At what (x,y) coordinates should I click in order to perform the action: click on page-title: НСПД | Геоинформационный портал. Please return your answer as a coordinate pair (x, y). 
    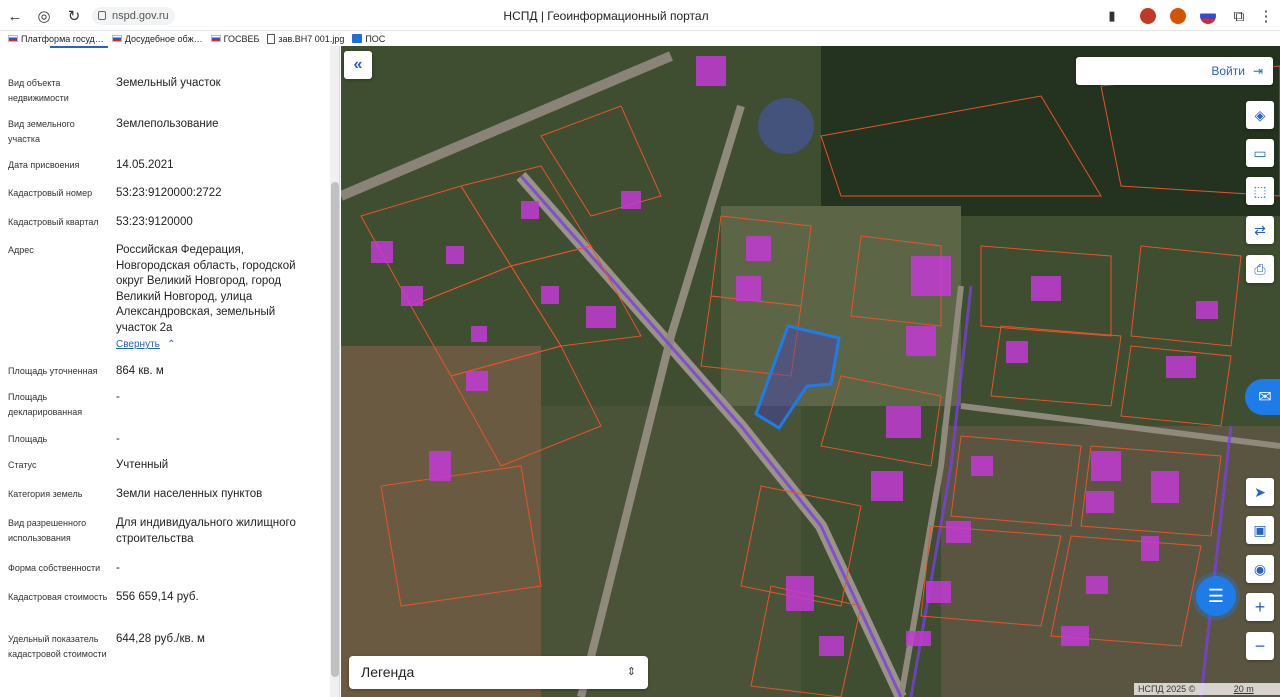
    Looking at the image, I should click on (606, 16).